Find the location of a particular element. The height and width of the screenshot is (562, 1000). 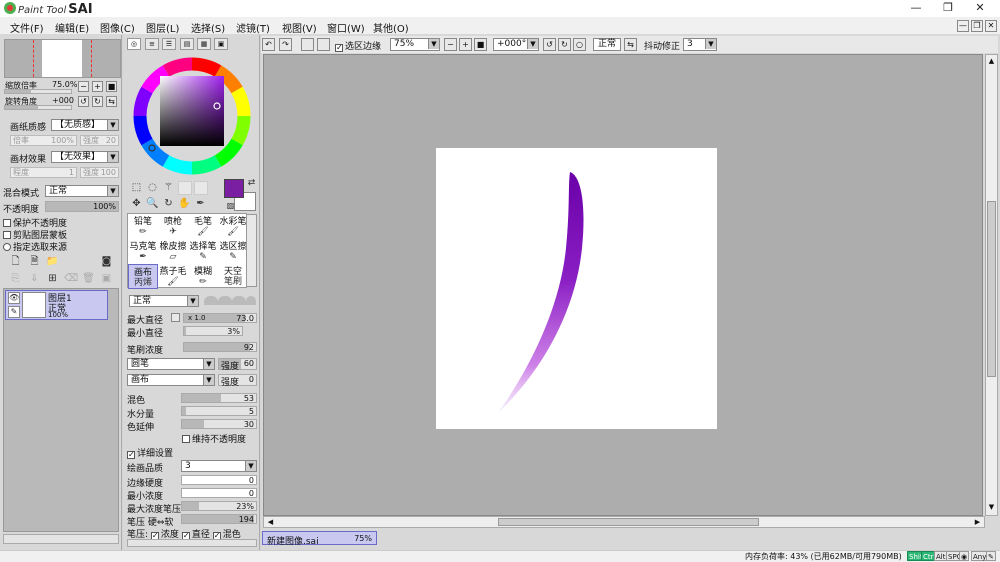

zoom-out-button: − is located at coordinates (83, 86).